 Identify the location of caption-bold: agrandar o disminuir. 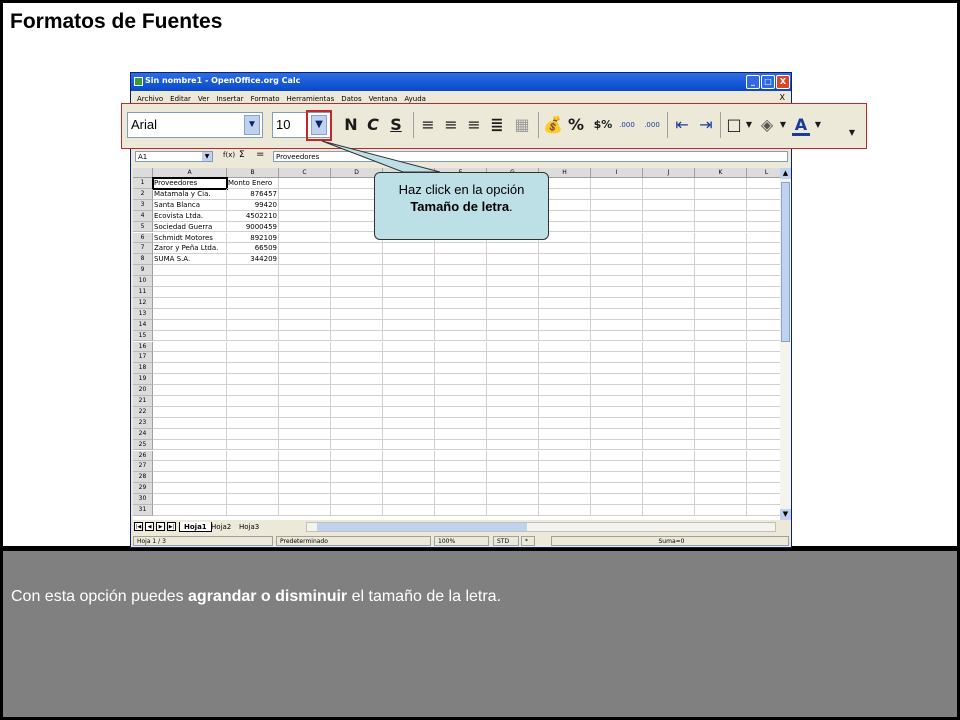
(268, 596).